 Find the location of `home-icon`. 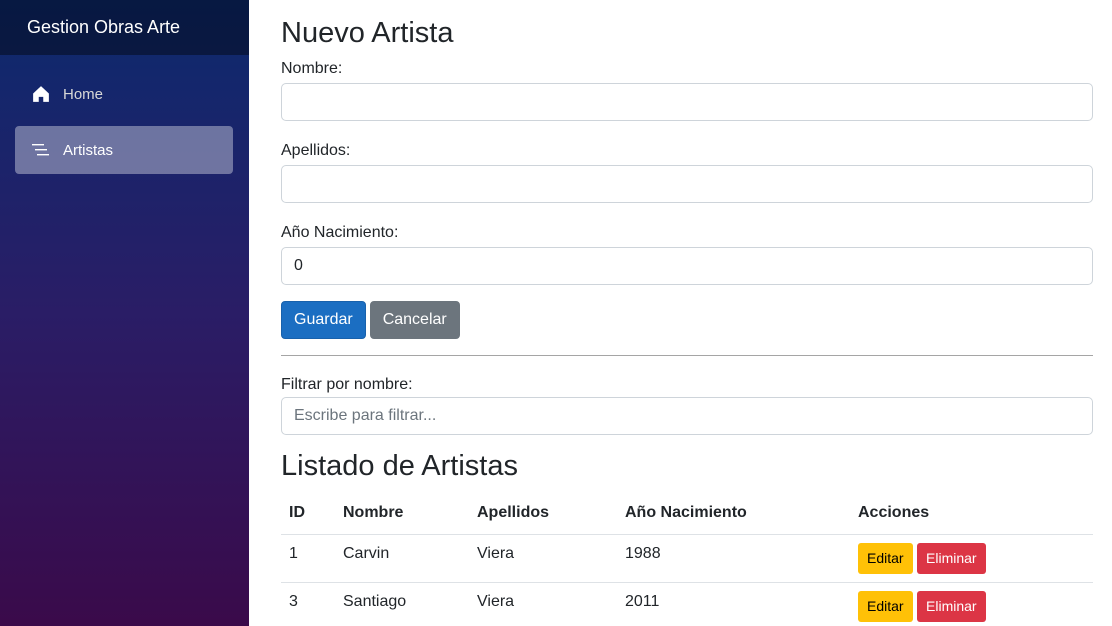

home-icon is located at coordinates (41, 94).